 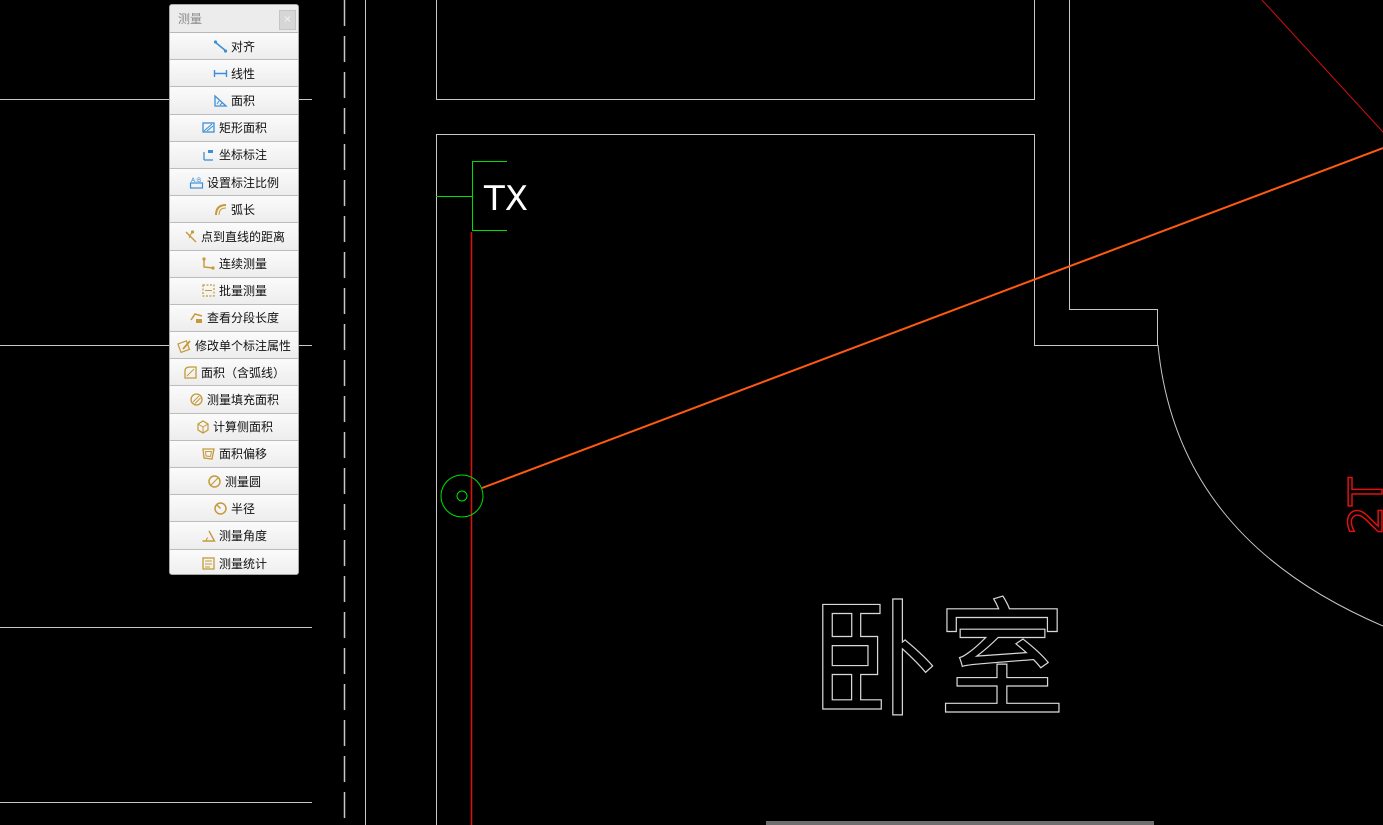 I want to click on red-diagonal-line, so click(x=1322, y=66).